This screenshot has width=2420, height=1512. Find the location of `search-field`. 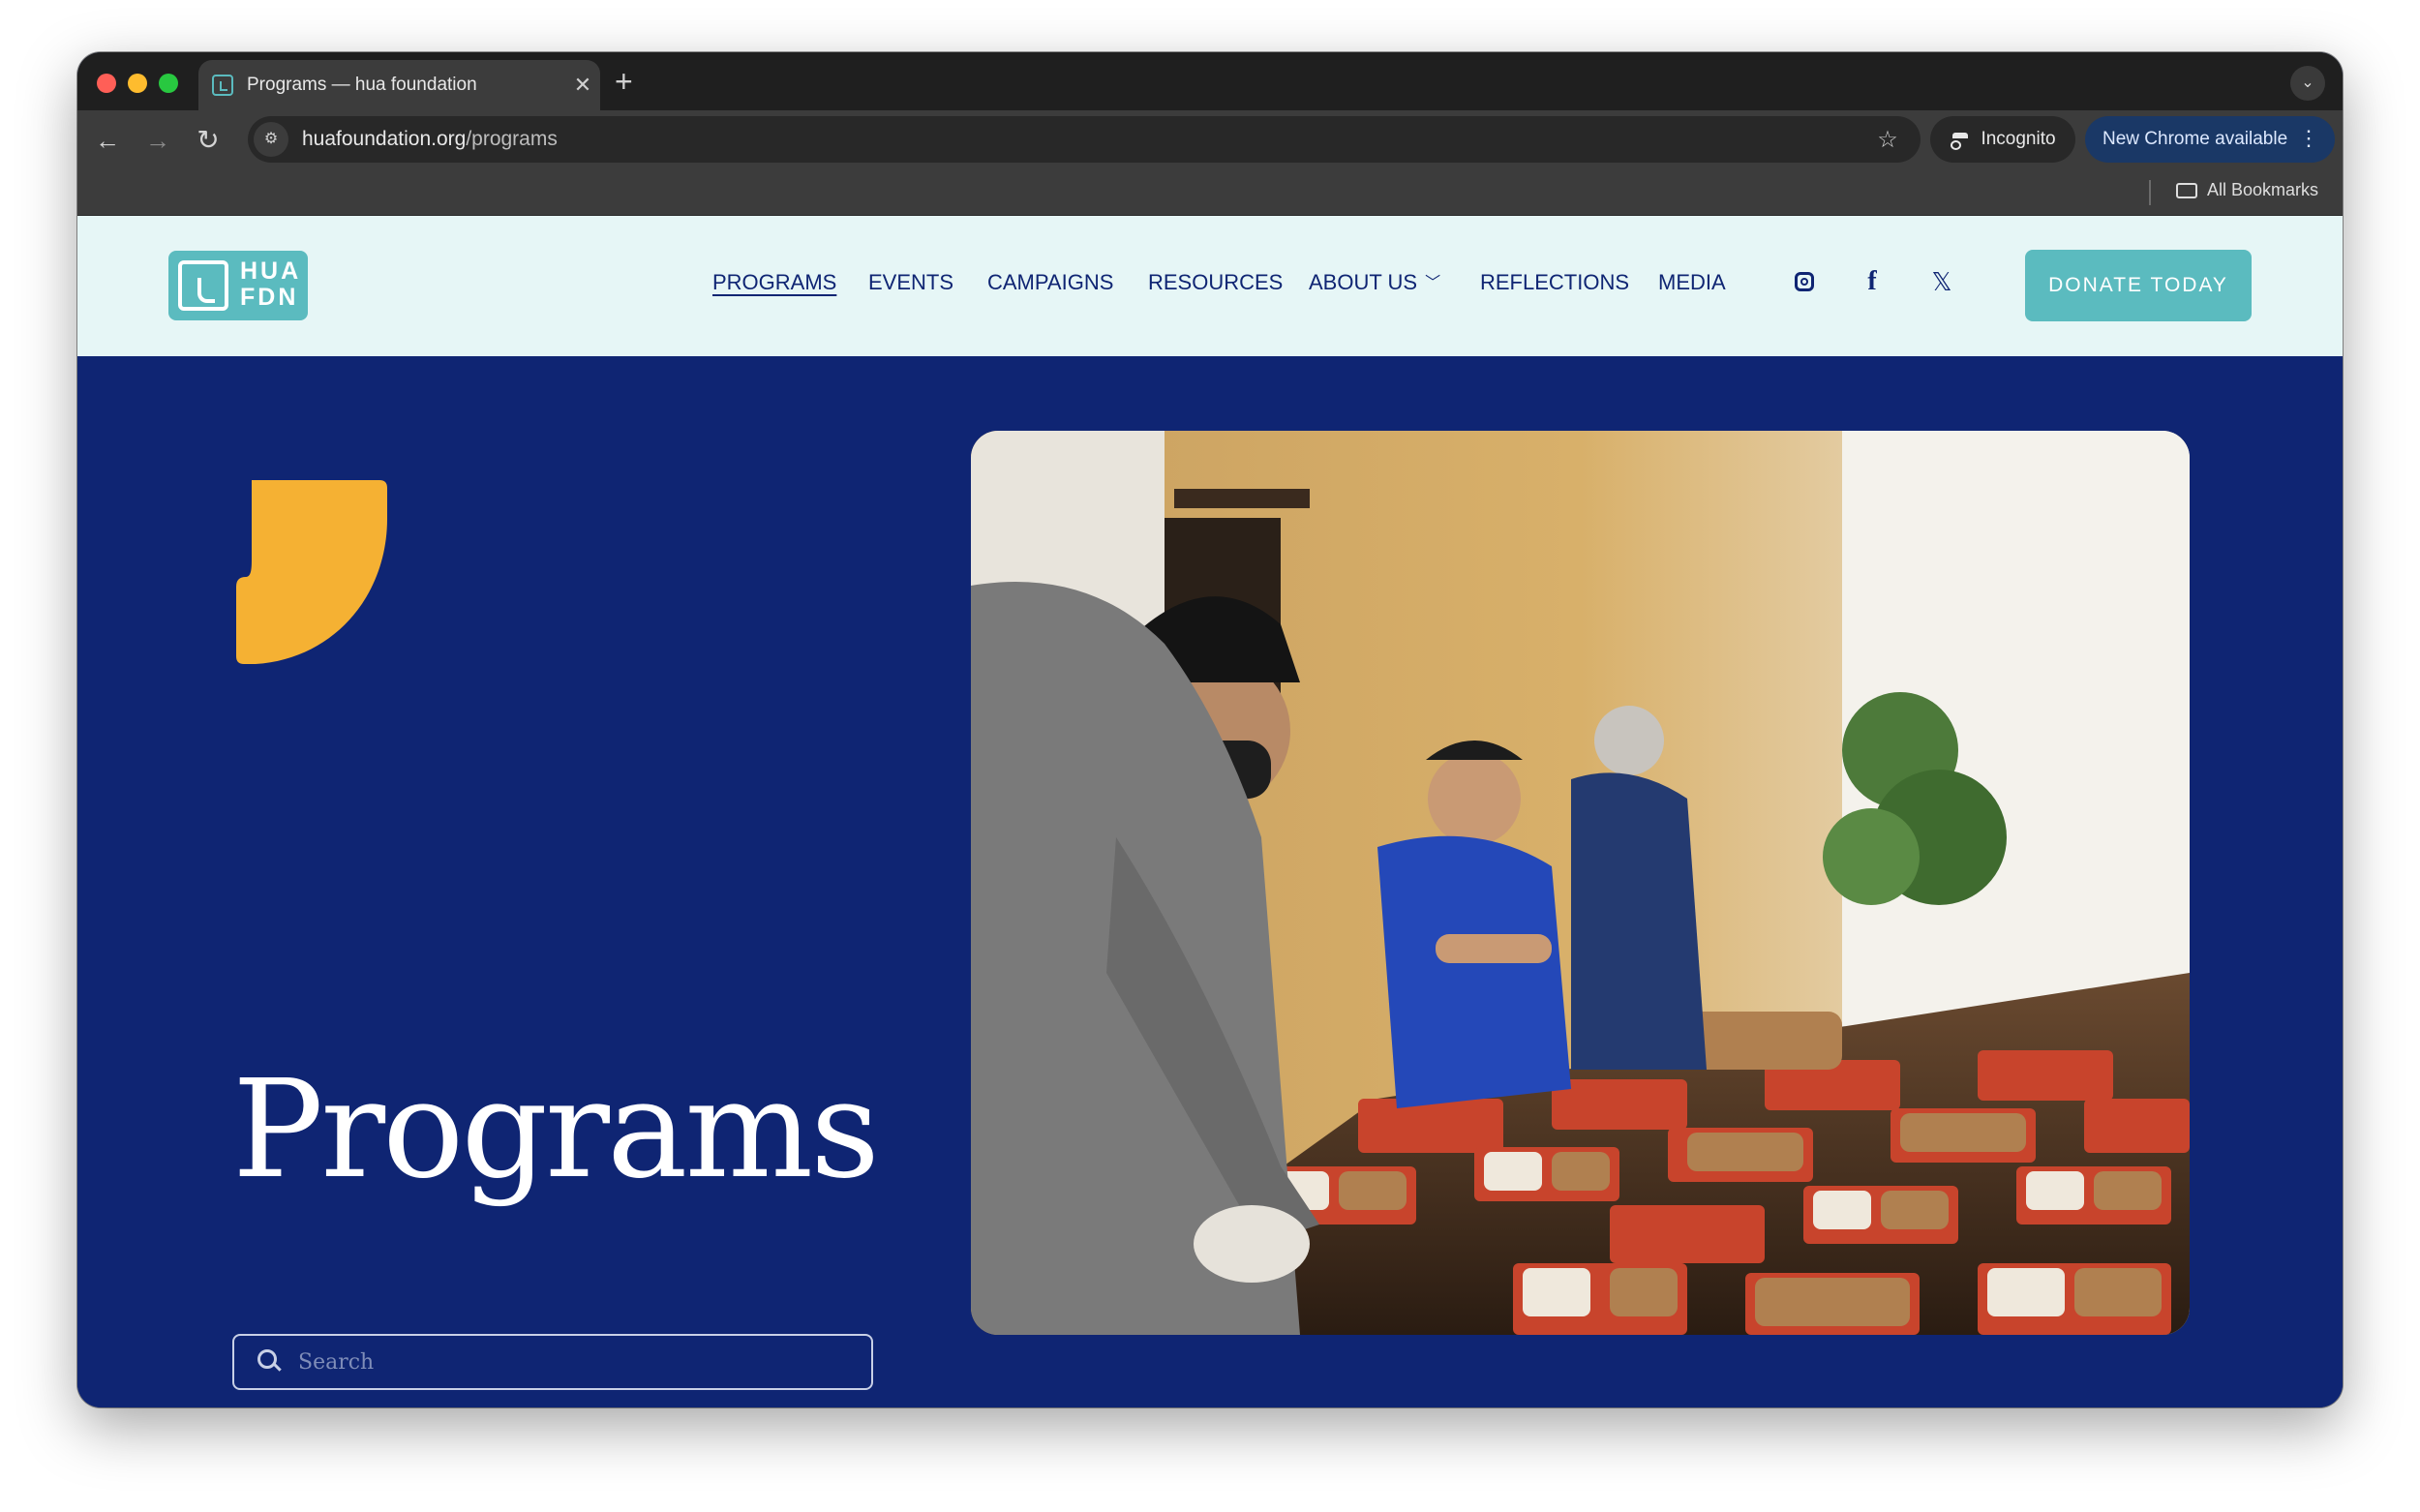

search-field is located at coordinates (552, 1362).